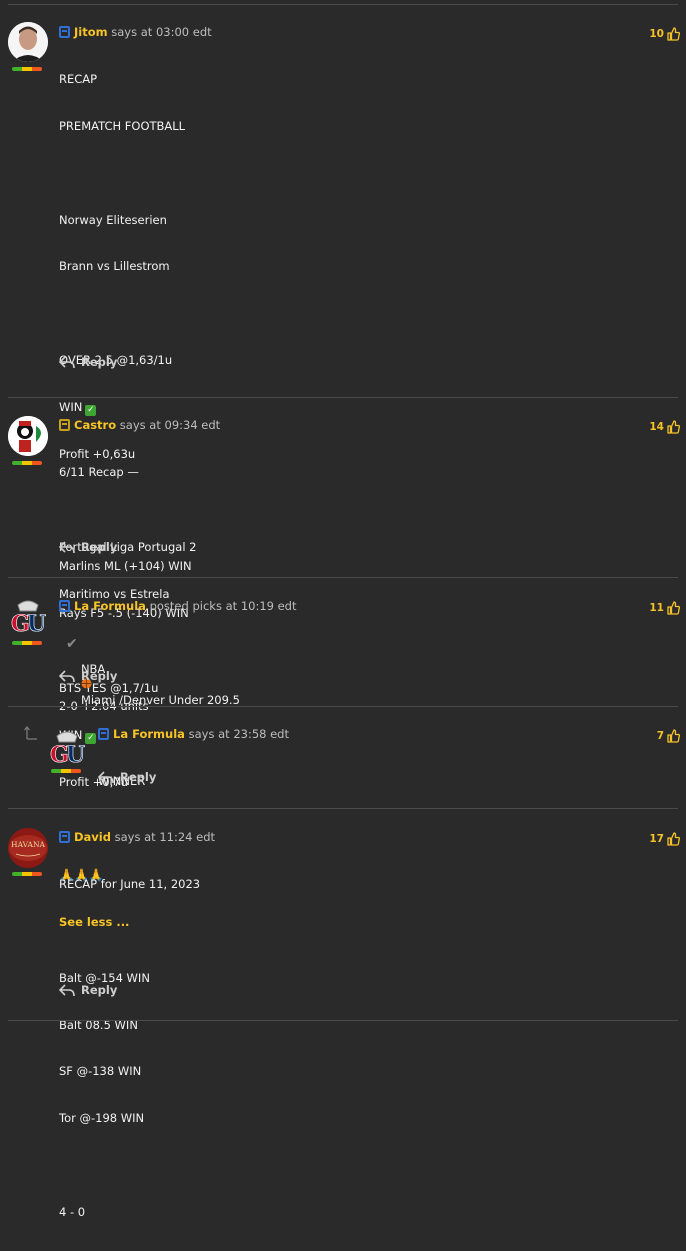  I want to click on timestamp: 09:34 edt, so click(192, 425).